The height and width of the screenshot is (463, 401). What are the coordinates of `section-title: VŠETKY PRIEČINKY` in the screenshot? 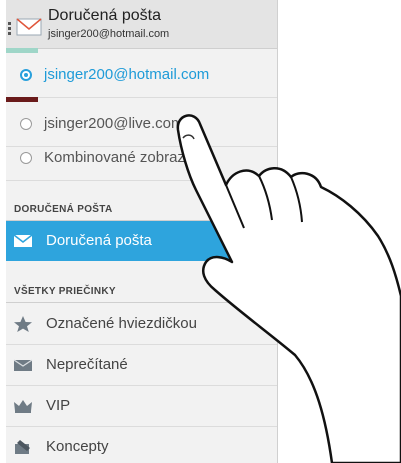 It's located at (65, 291).